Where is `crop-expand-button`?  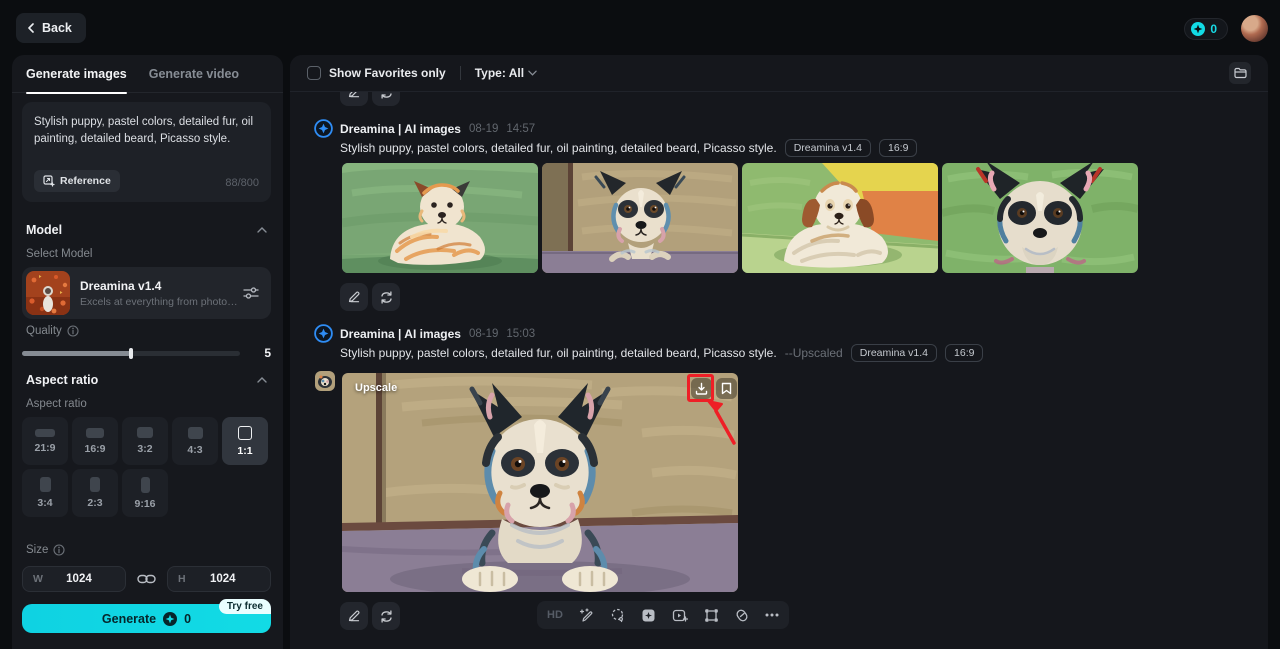
crop-expand-button is located at coordinates (711, 615).